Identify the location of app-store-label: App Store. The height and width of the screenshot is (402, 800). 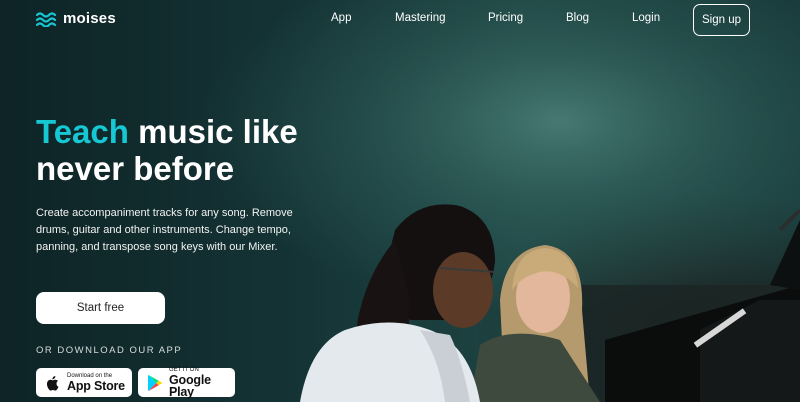
(96, 385).